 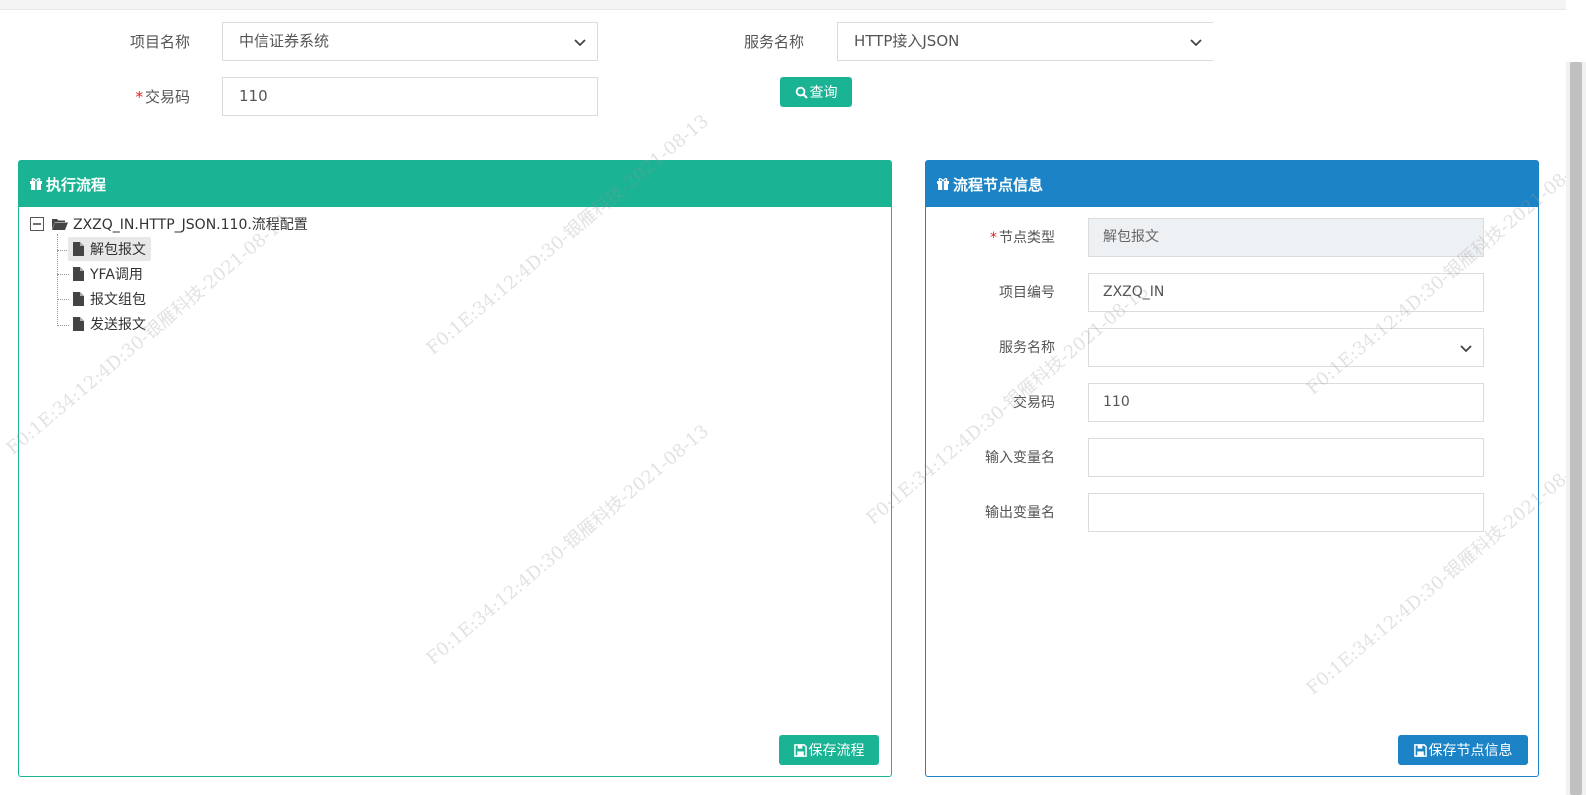 What do you see at coordinates (773, 42) in the screenshot?
I see `service-name-label: 服务名称` at bounding box center [773, 42].